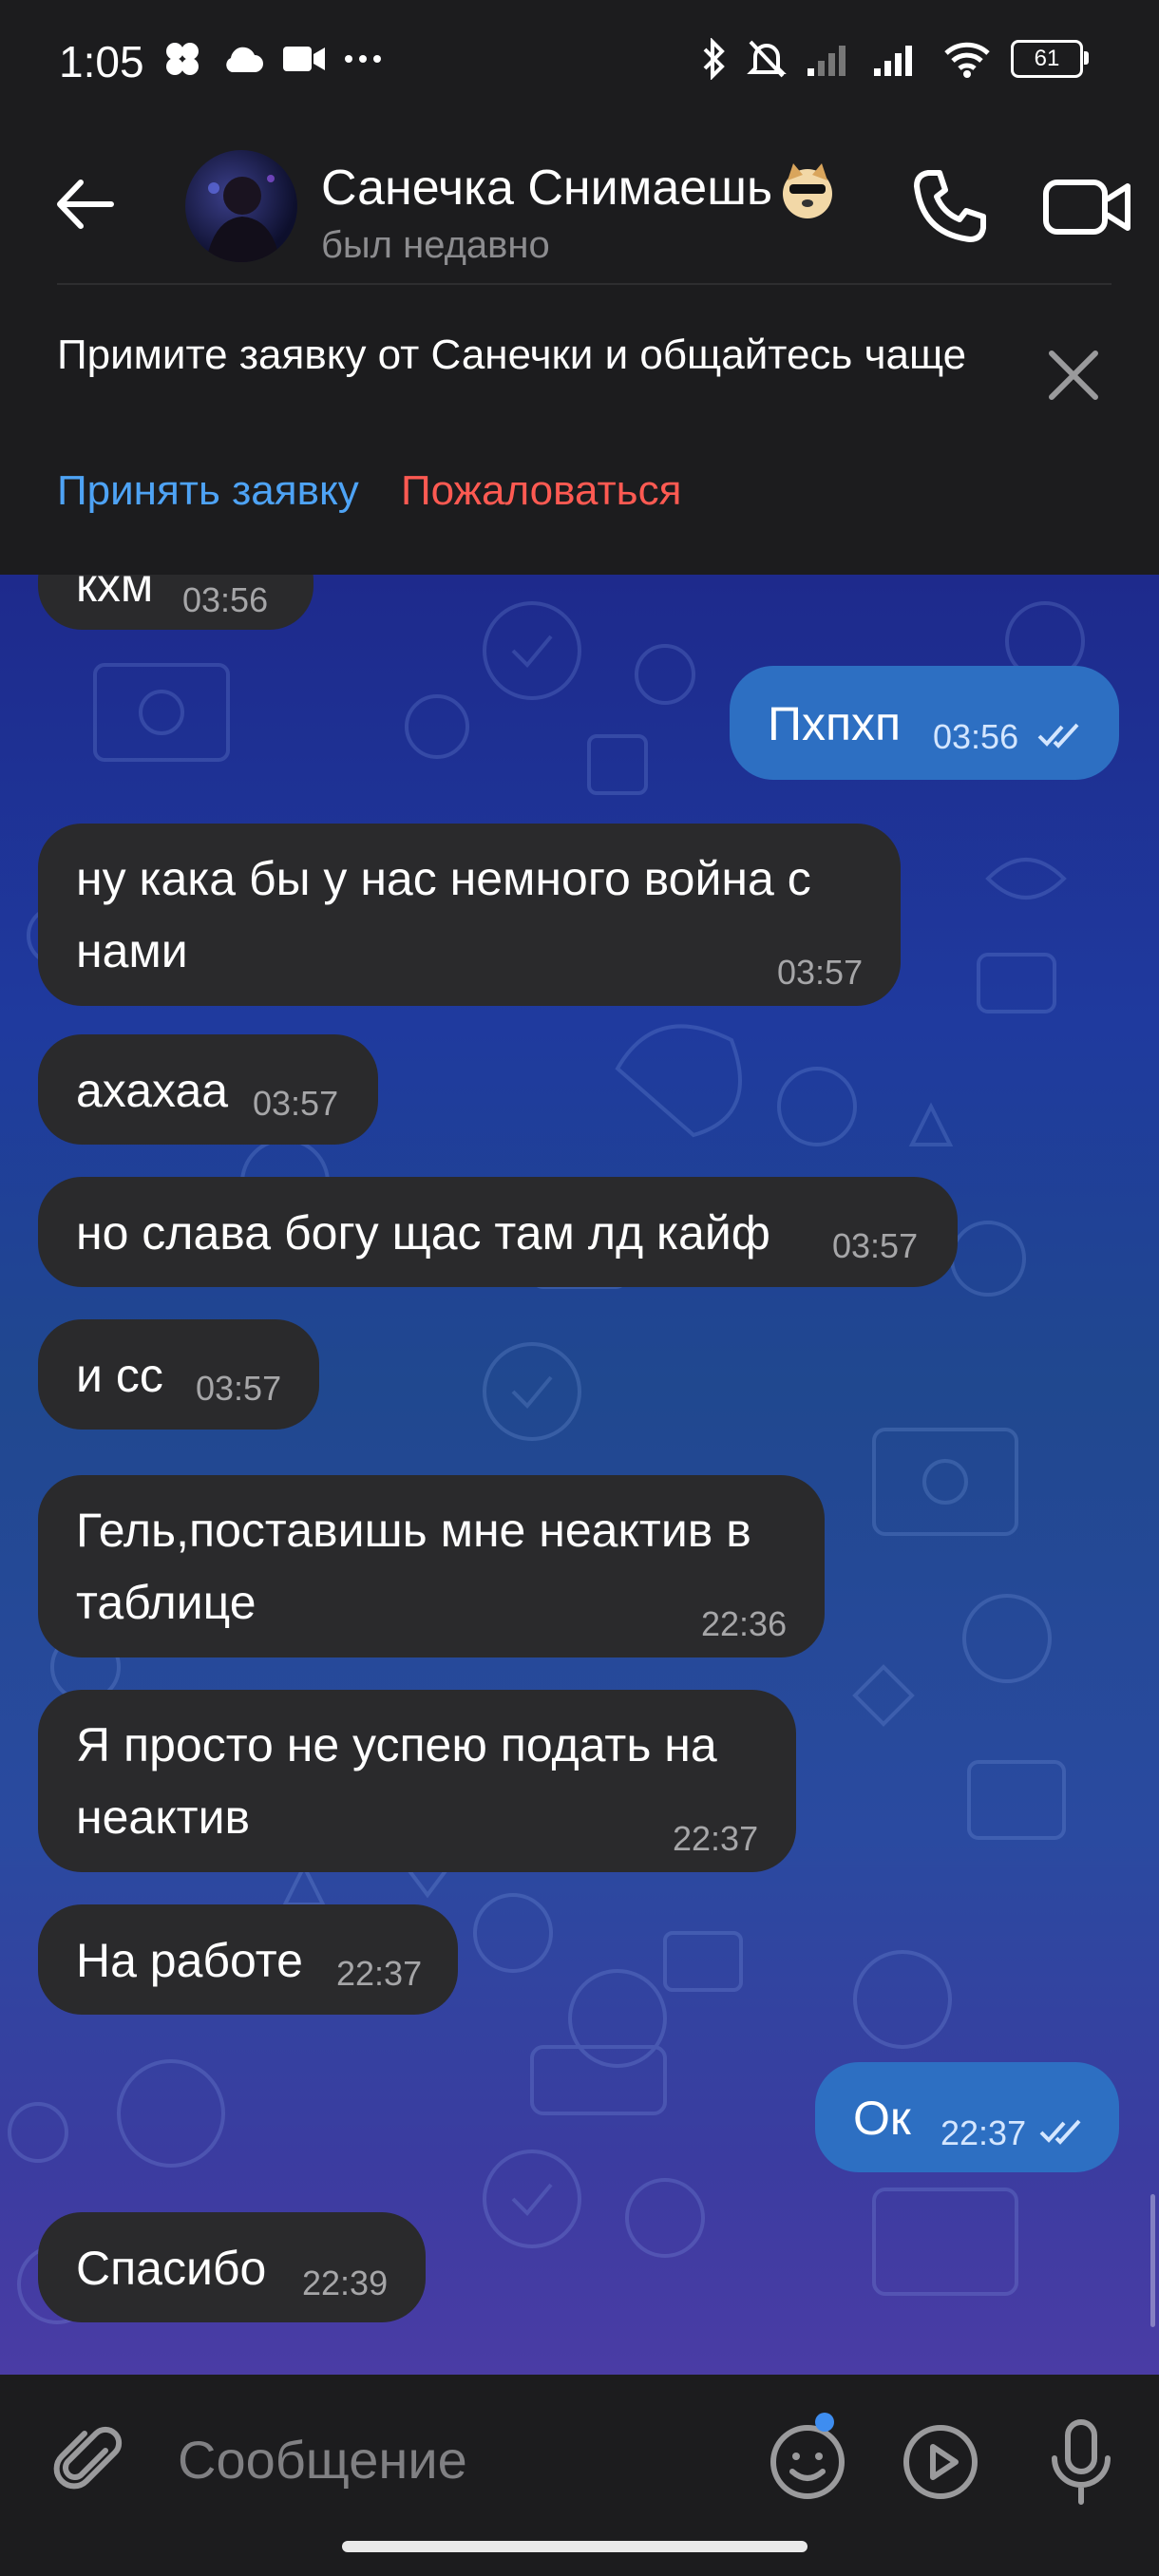 Image resolution: width=1159 pixels, height=2576 pixels. Describe the element at coordinates (272, 59) in the screenshot. I see `status-notification-icons` at that location.